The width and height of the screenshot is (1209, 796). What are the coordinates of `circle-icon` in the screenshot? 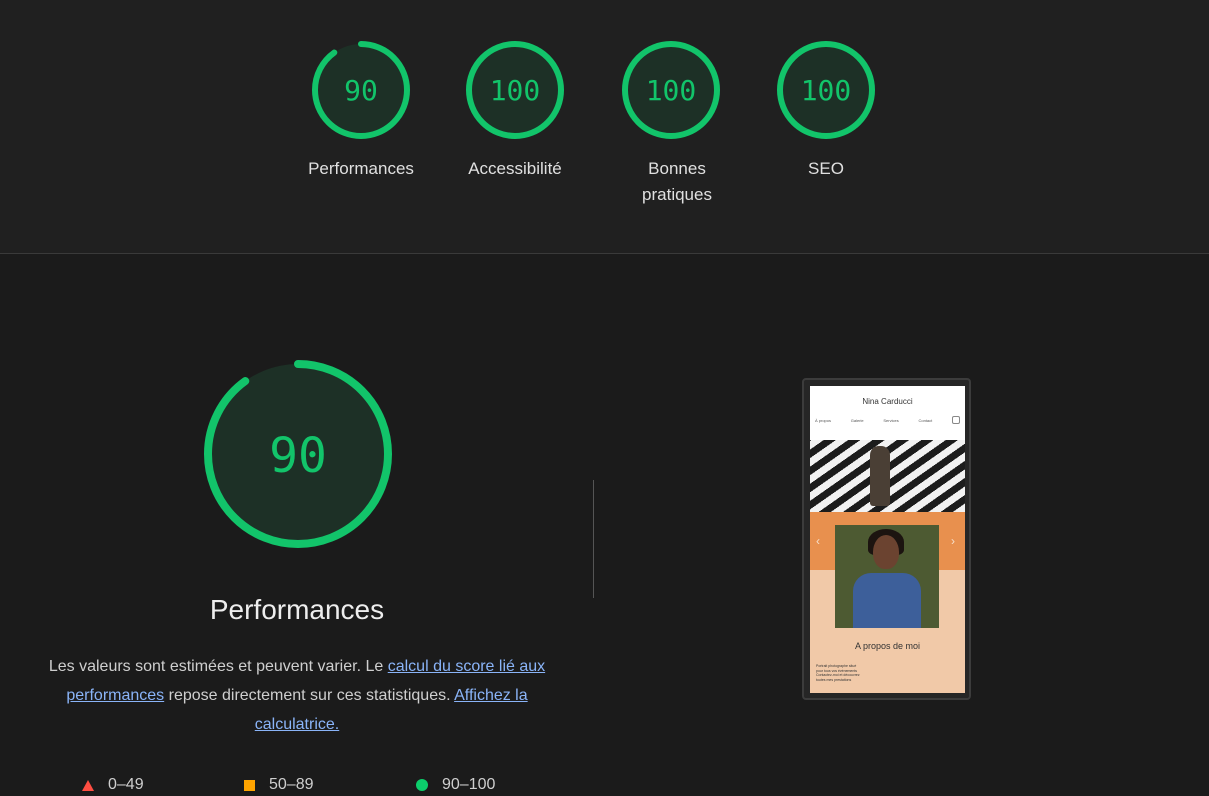 It's located at (422, 785).